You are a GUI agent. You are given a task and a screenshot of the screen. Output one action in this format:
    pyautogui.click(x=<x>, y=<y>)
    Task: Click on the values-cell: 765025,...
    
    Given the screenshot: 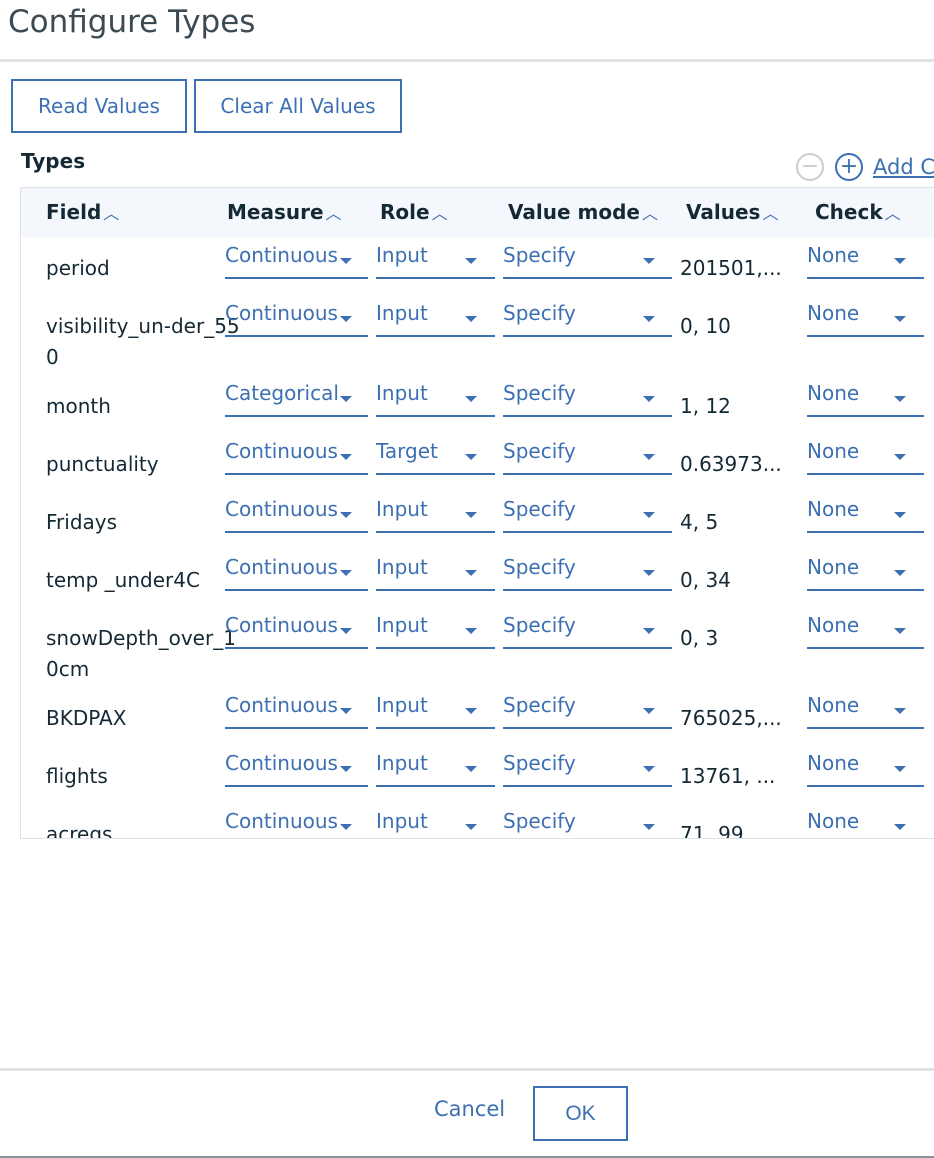 What is the action you would take?
    pyautogui.click(x=731, y=718)
    